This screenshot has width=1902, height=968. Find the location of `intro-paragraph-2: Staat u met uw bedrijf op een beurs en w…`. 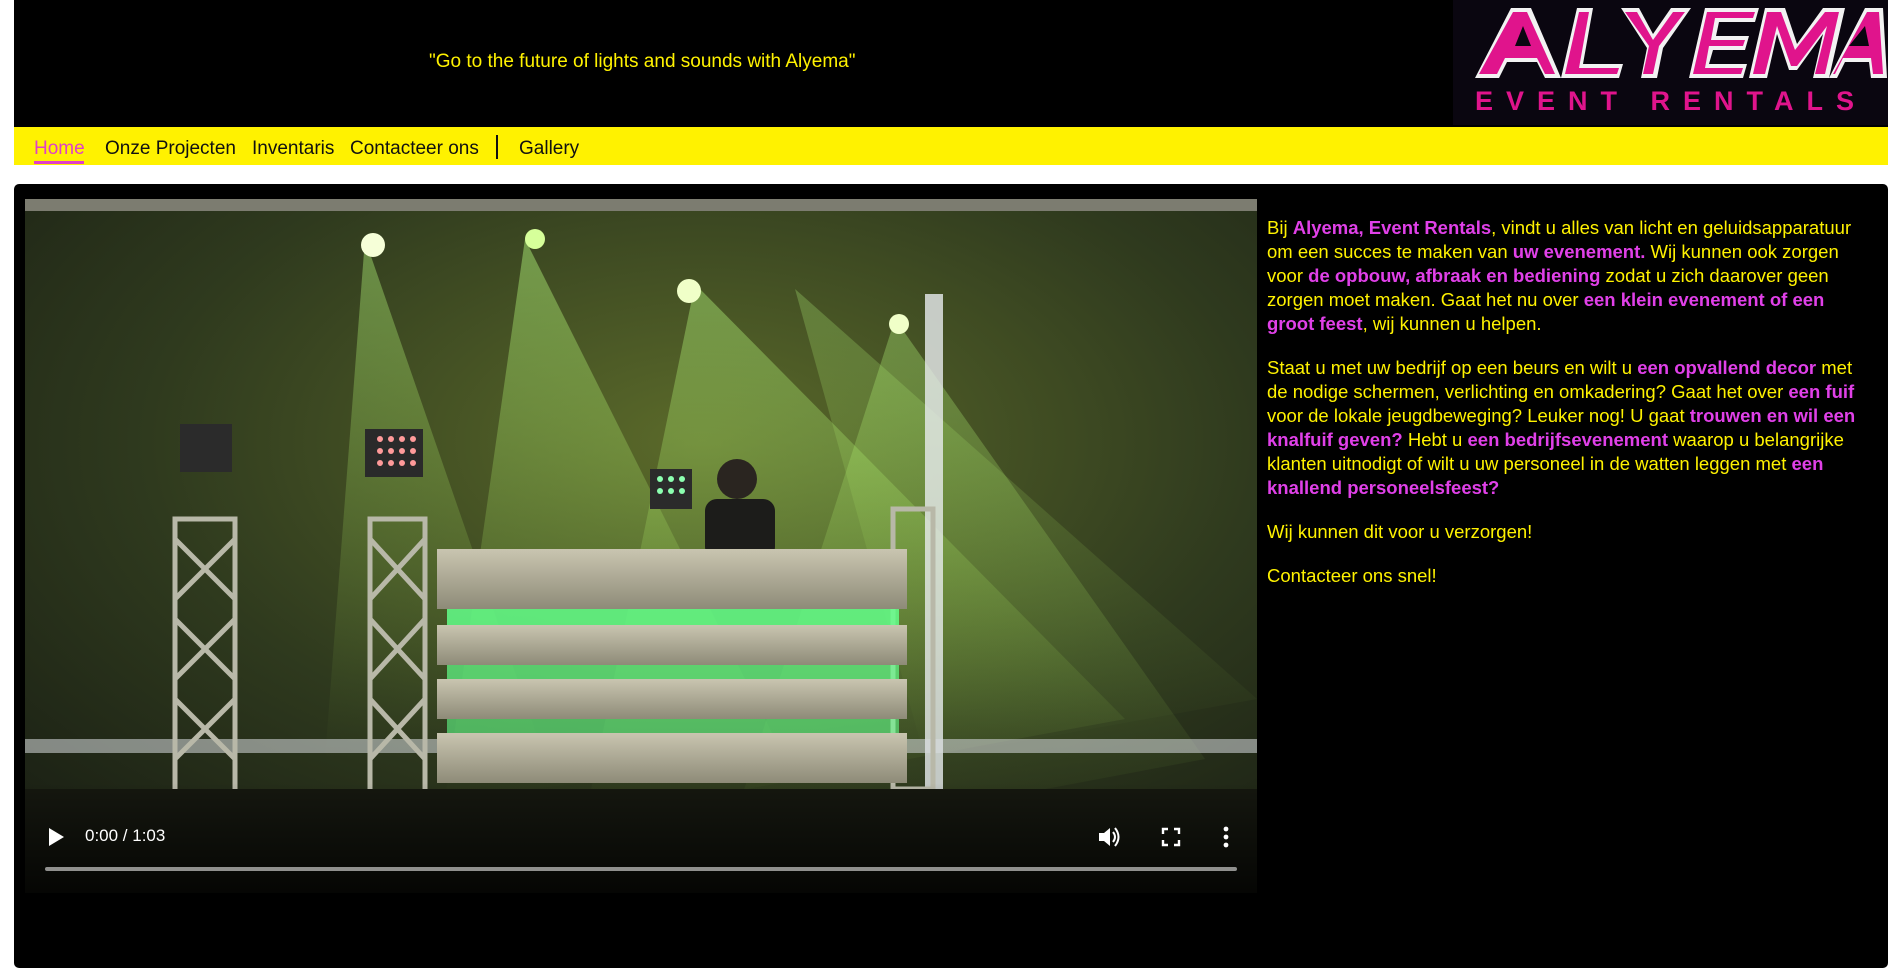

intro-paragraph-2: Staat u met uw bedrijf op een beurs en w… is located at coordinates (1567, 428).